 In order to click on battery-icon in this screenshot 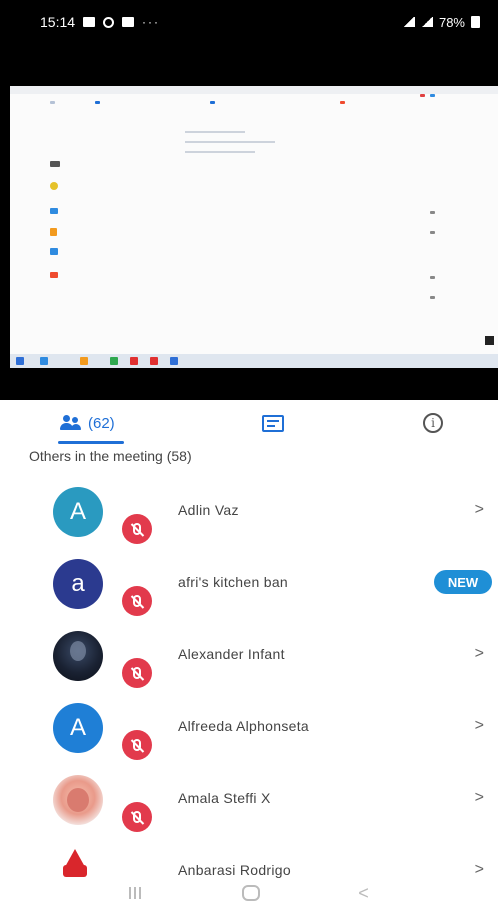, I will do `click(475, 22)`.